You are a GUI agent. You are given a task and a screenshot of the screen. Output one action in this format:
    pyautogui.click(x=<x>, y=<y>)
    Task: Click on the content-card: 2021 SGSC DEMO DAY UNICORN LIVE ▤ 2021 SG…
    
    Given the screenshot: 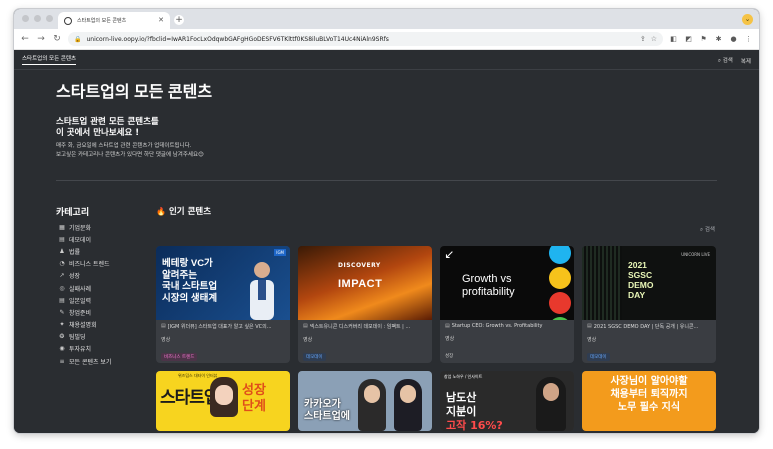 What is the action you would take?
    pyautogui.click(x=649, y=304)
    